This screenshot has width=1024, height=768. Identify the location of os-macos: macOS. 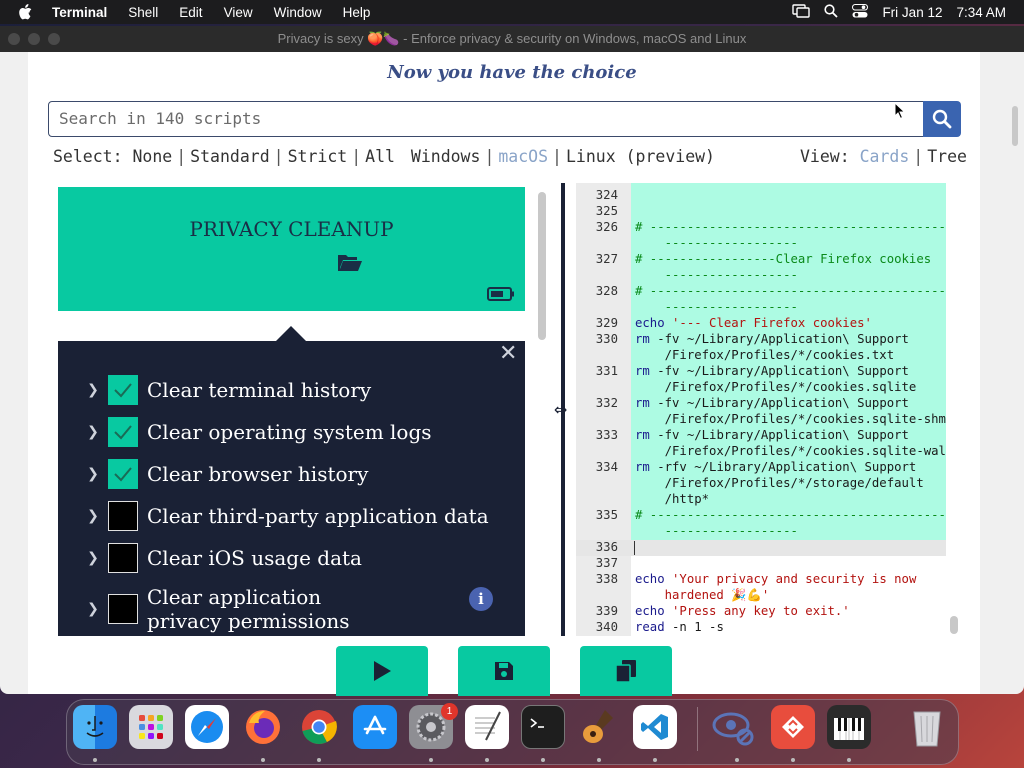
(523, 156).